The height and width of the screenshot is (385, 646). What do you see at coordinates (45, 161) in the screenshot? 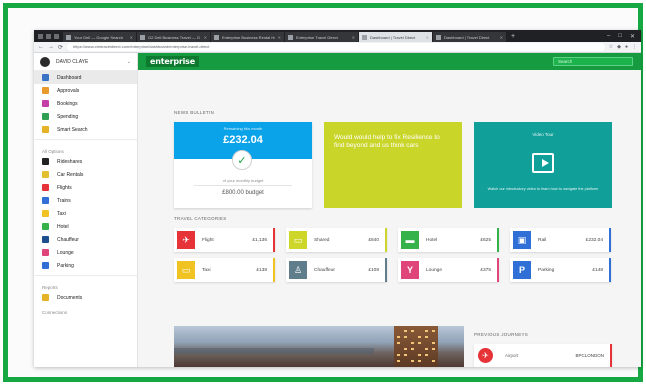
I see `car-icon` at bounding box center [45, 161].